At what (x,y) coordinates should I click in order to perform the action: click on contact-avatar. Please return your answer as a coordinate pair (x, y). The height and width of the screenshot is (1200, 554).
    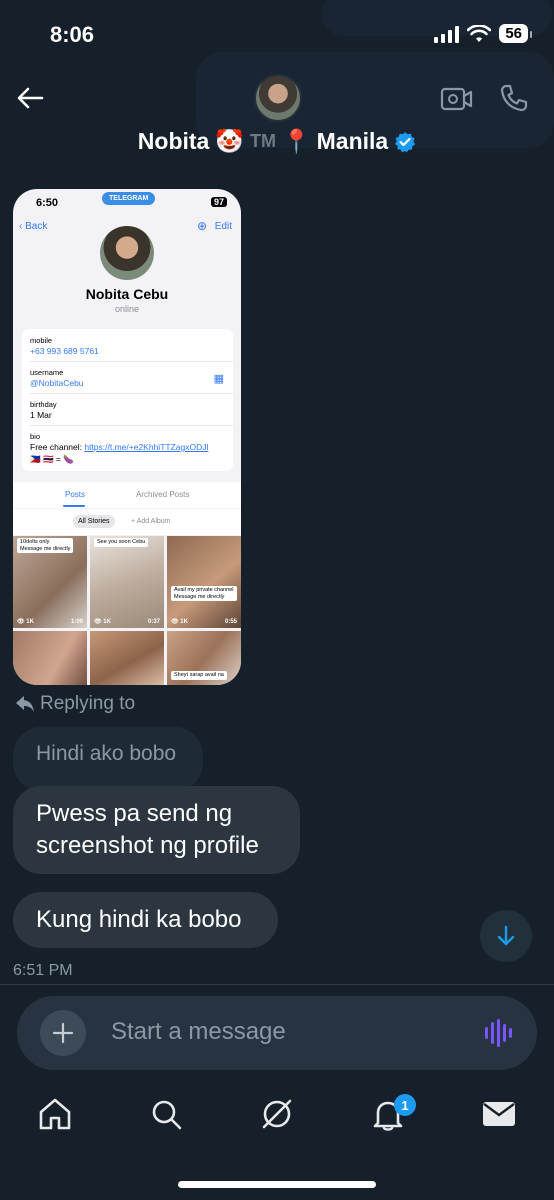
    Looking at the image, I should click on (278, 98).